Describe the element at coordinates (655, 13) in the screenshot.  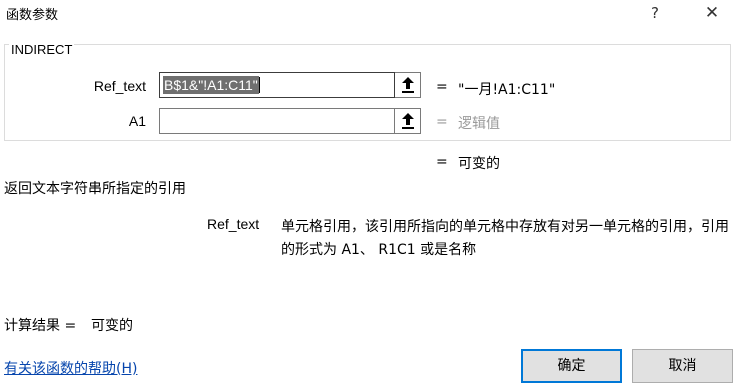
I see `help-button: ?` at that location.